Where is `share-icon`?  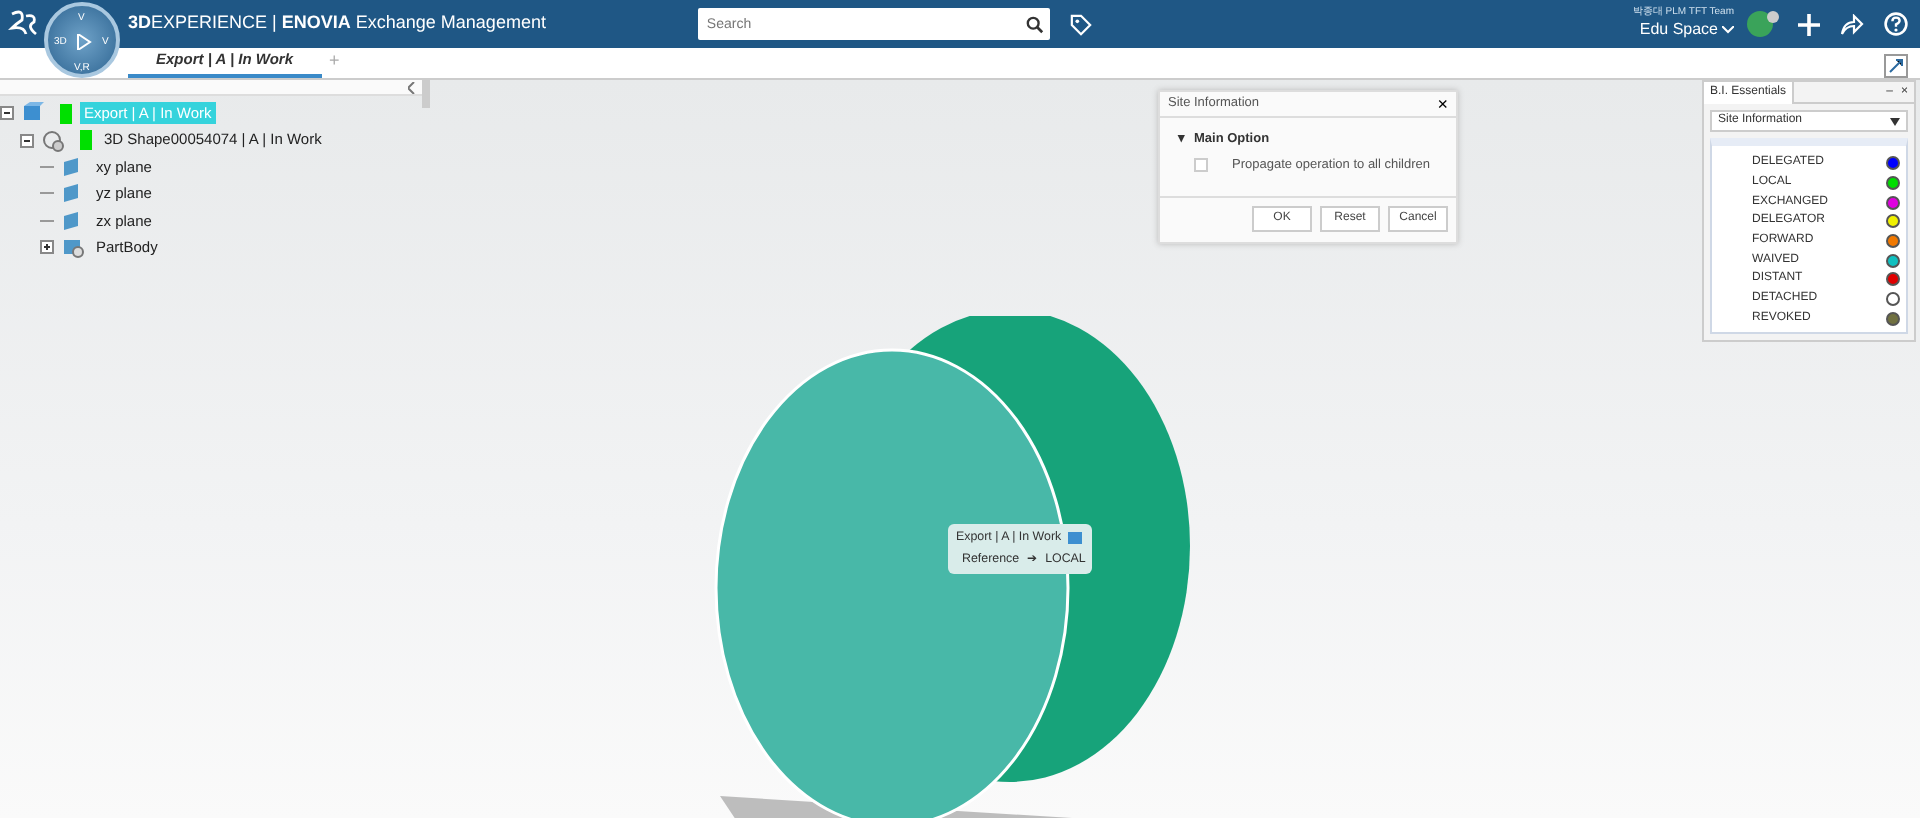 share-icon is located at coordinates (1852, 24).